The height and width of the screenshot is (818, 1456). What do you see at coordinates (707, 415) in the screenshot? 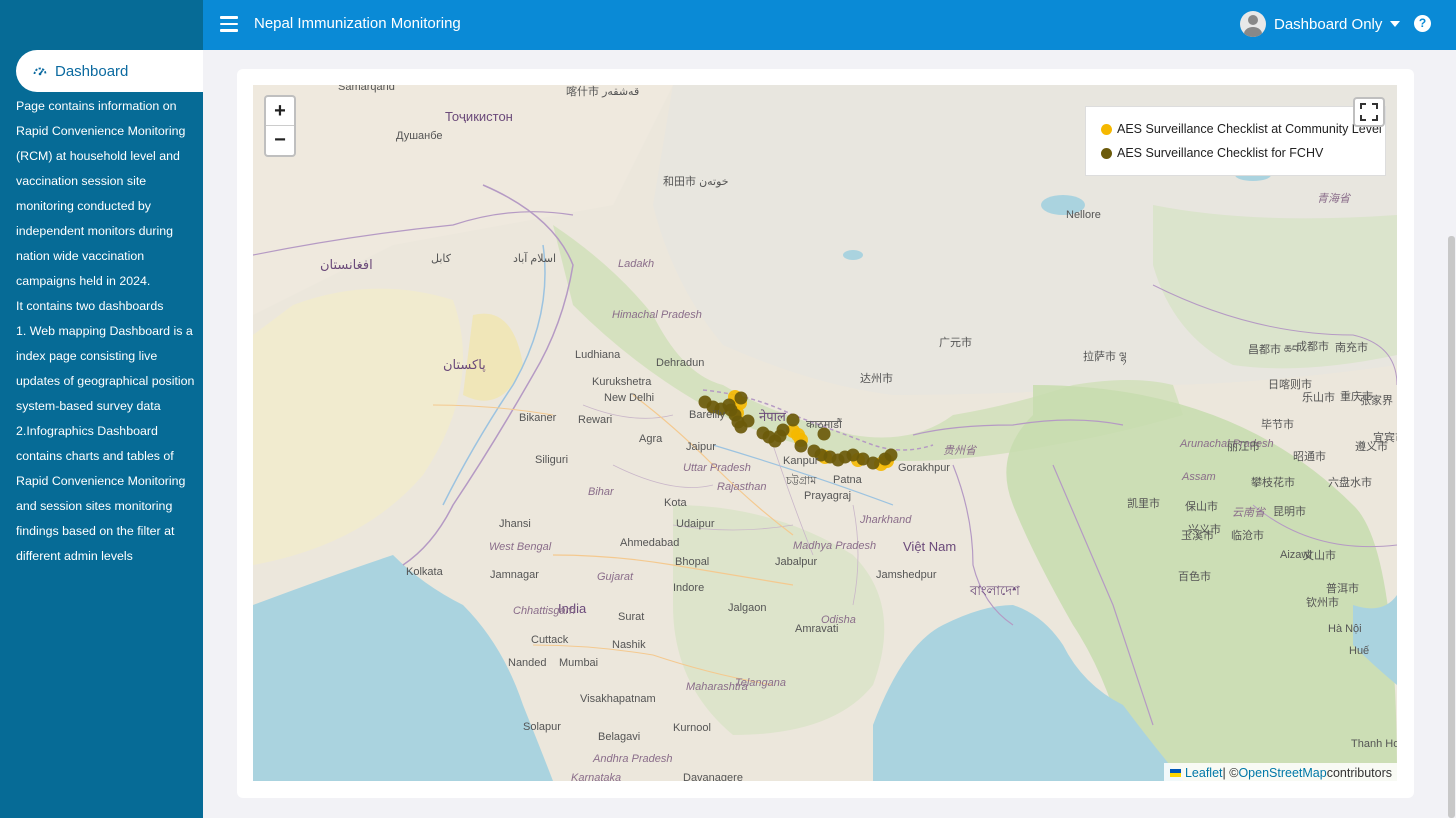
I see `map-place-label: Bareilly` at bounding box center [707, 415].